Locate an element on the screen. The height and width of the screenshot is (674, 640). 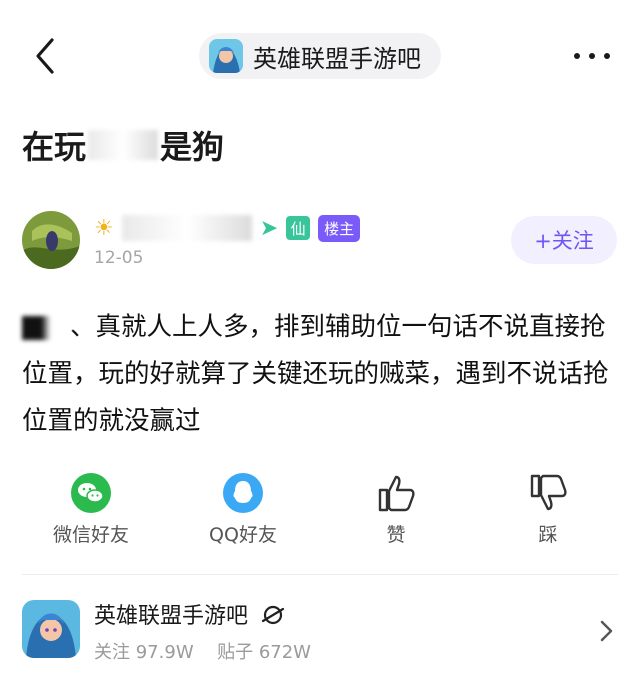
share-wechat-label: 微信好友 is located at coordinates (90, 535).